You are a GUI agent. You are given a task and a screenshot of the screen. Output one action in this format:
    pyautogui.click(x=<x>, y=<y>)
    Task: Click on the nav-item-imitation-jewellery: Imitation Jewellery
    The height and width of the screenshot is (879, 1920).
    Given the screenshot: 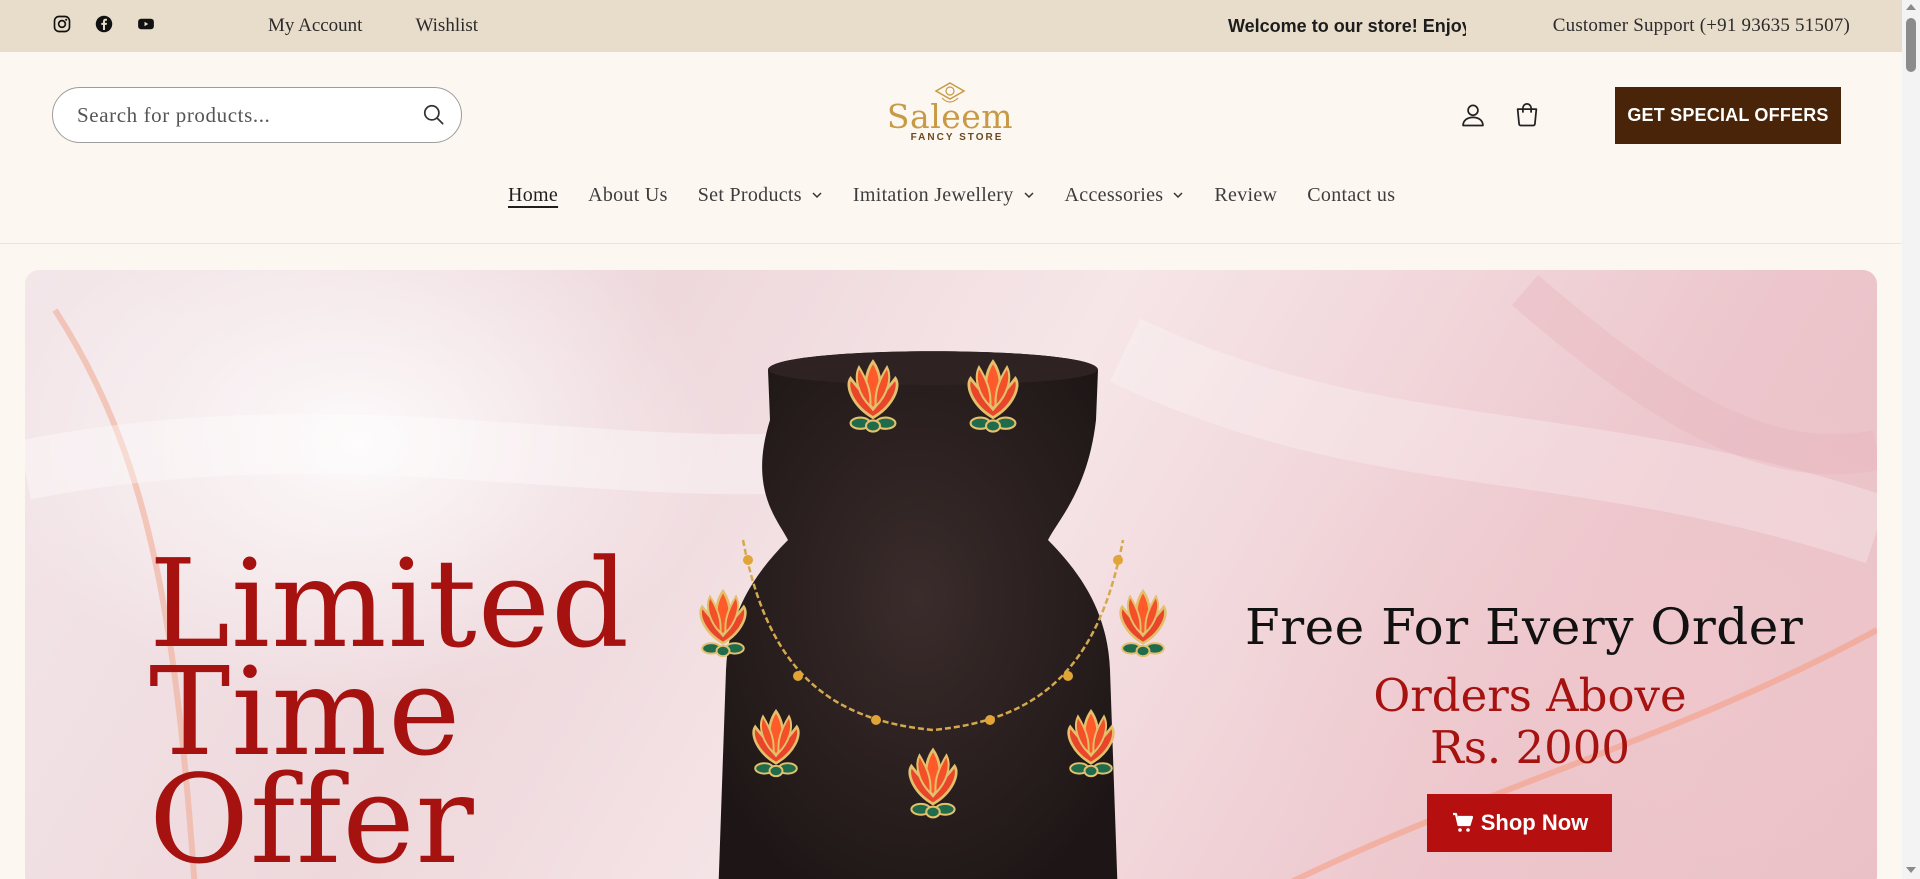 What is the action you would take?
    pyautogui.click(x=944, y=195)
    